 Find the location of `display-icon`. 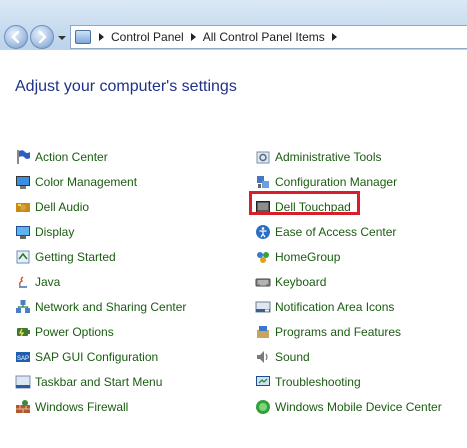

display-icon is located at coordinates (23, 232).